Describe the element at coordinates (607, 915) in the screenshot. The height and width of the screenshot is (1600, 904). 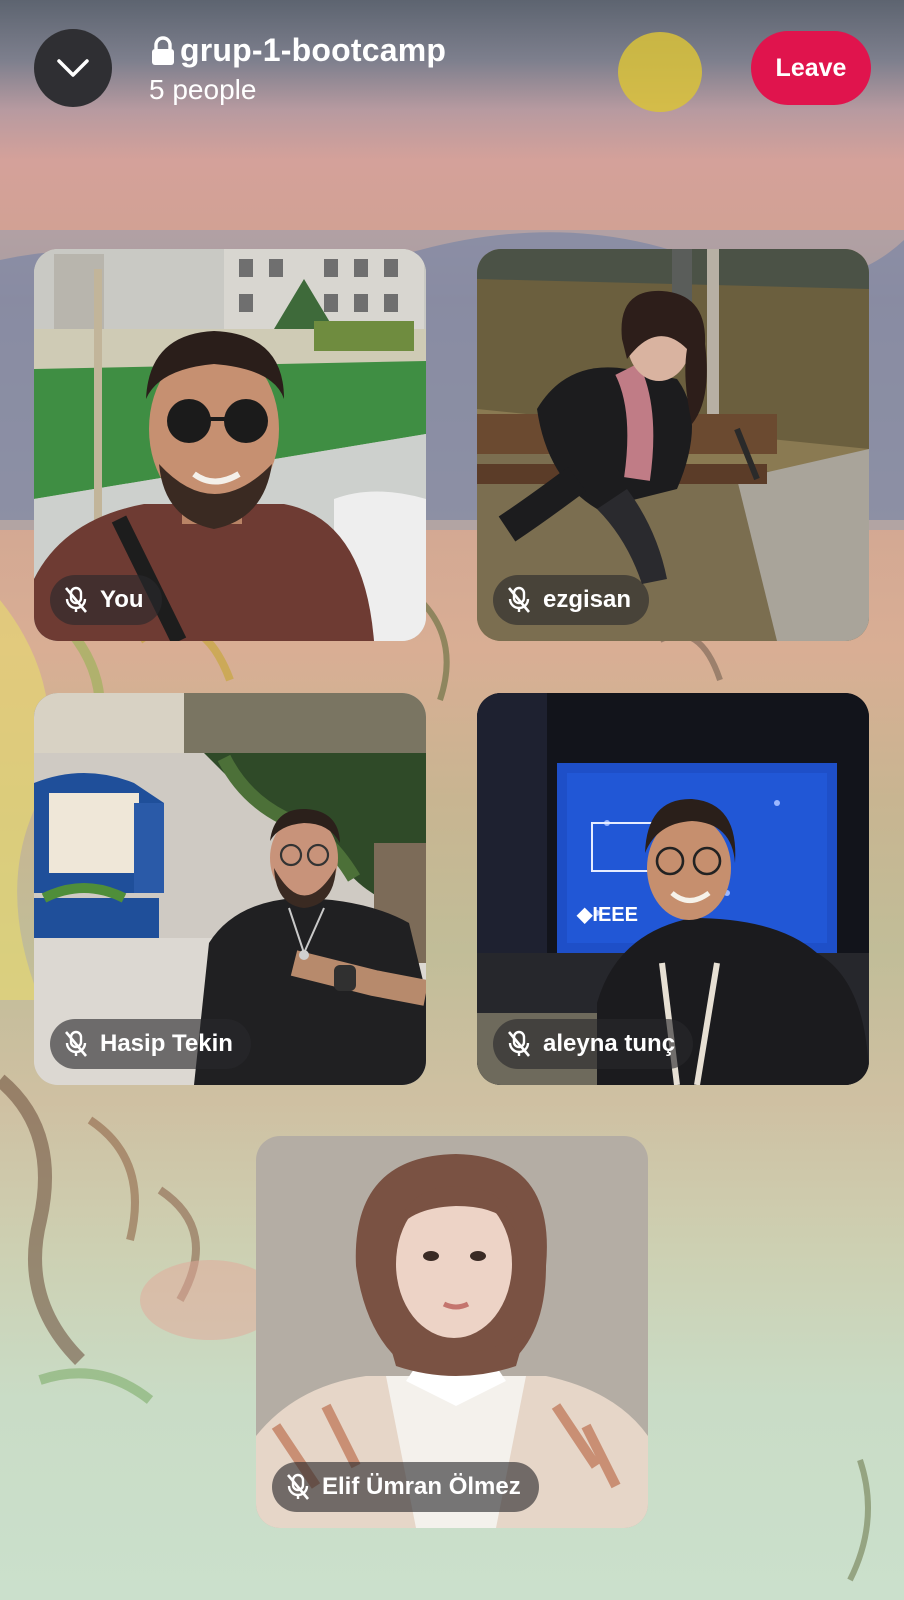
I see `svg-text: ◆IEEE` at that location.